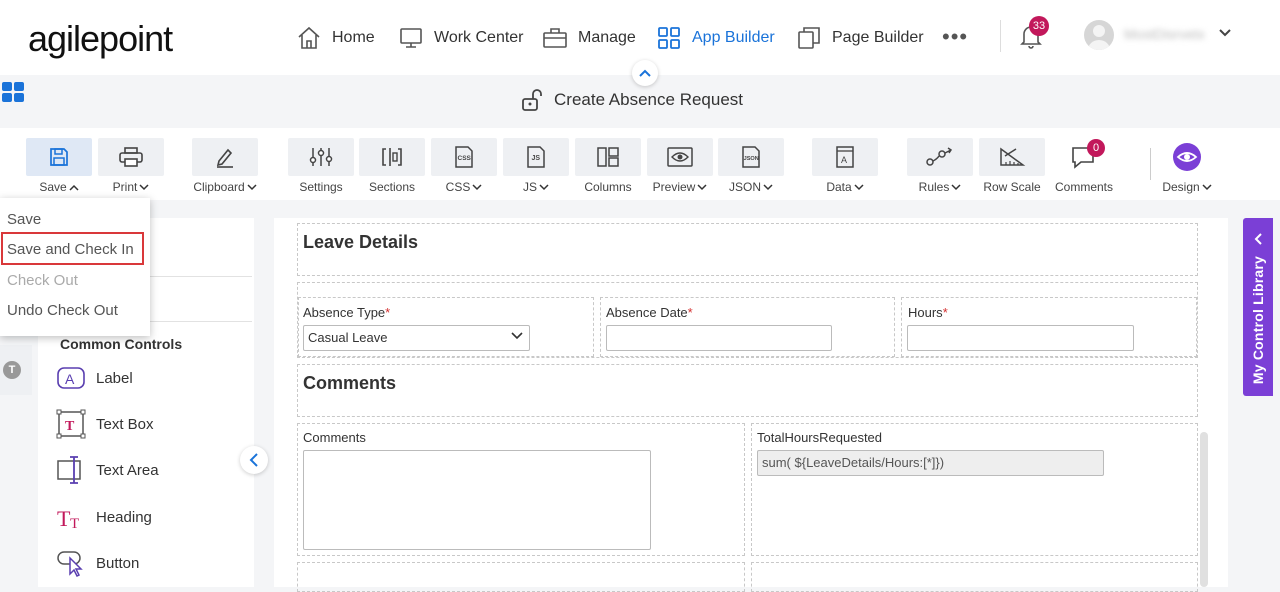 The height and width of the screenshot is (592, 1280). I want to click on collapse-panel-button, so click(254, 460).